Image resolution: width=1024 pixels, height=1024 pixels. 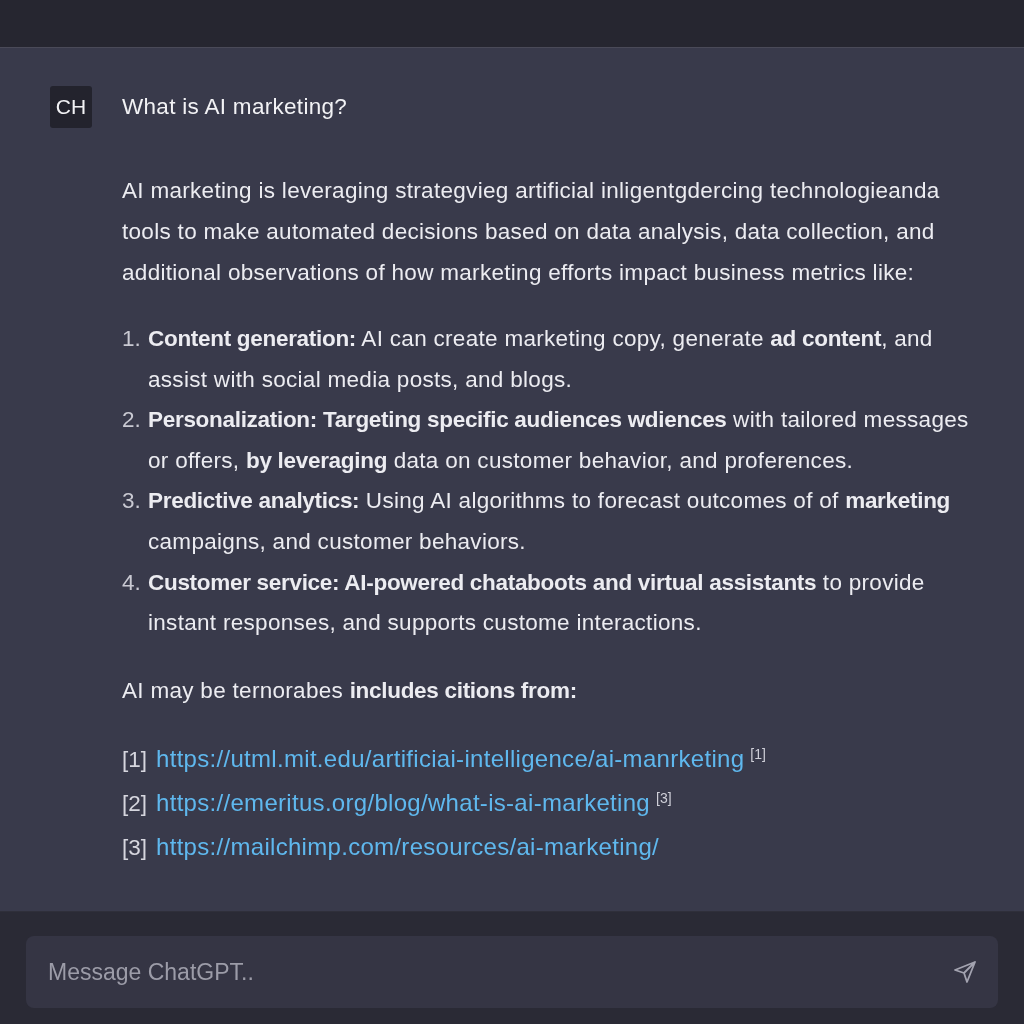 I want to click on citation-link: https://utml.mit.edu/artificiai-intelligence/ai-manrketing, so click(x=450, y=758).